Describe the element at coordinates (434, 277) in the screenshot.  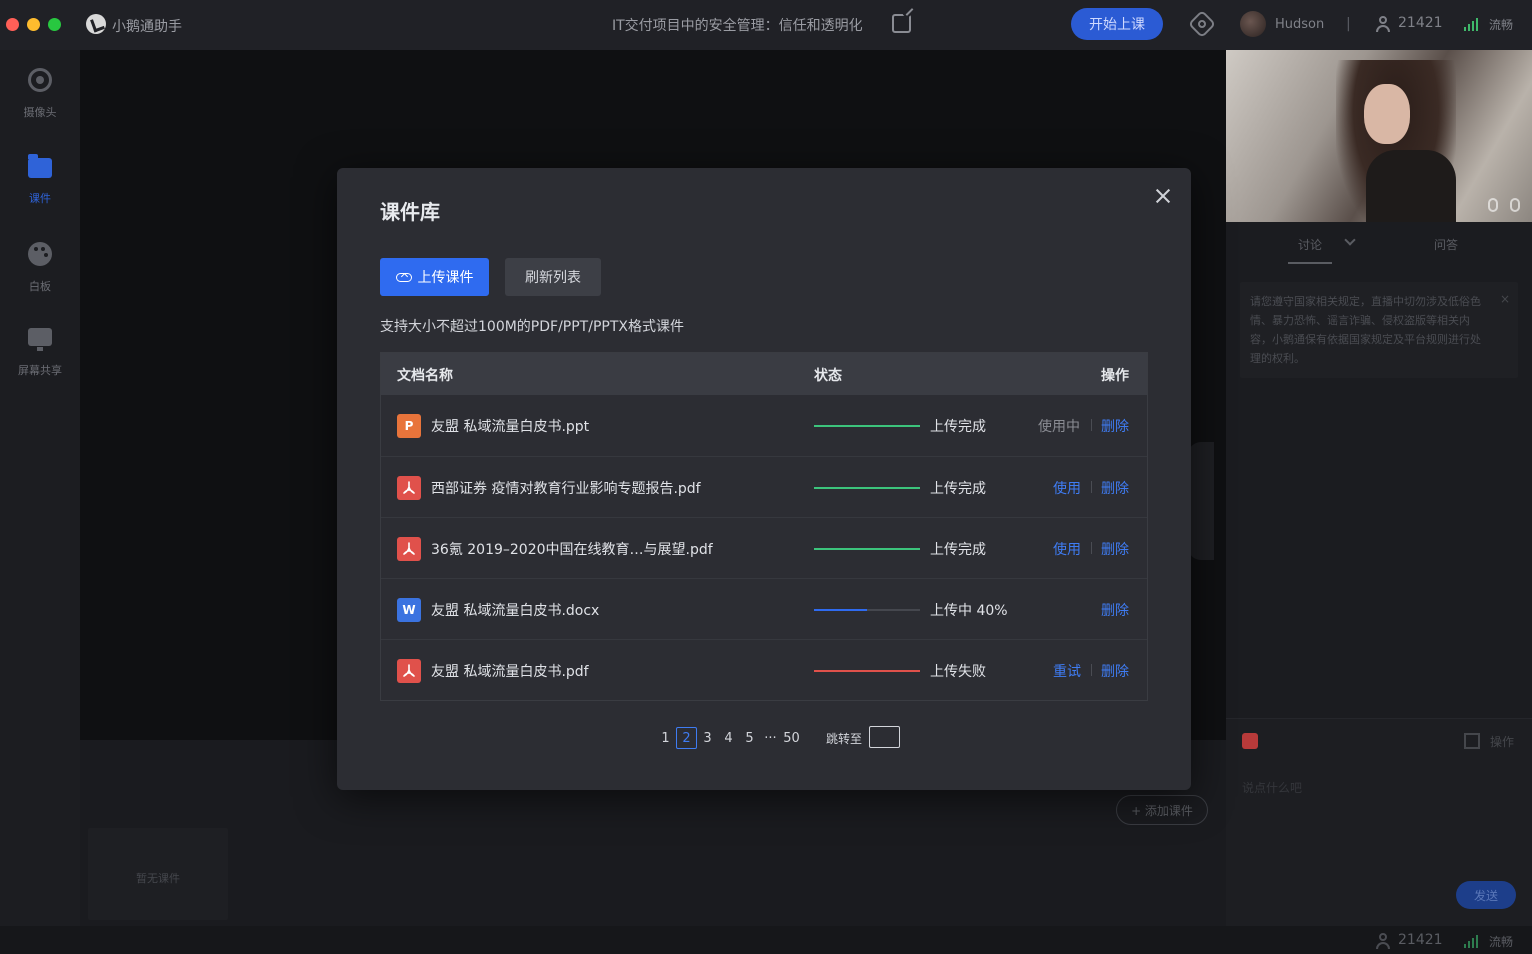
I see `upload-courseware-button: 上传课件` at that location.